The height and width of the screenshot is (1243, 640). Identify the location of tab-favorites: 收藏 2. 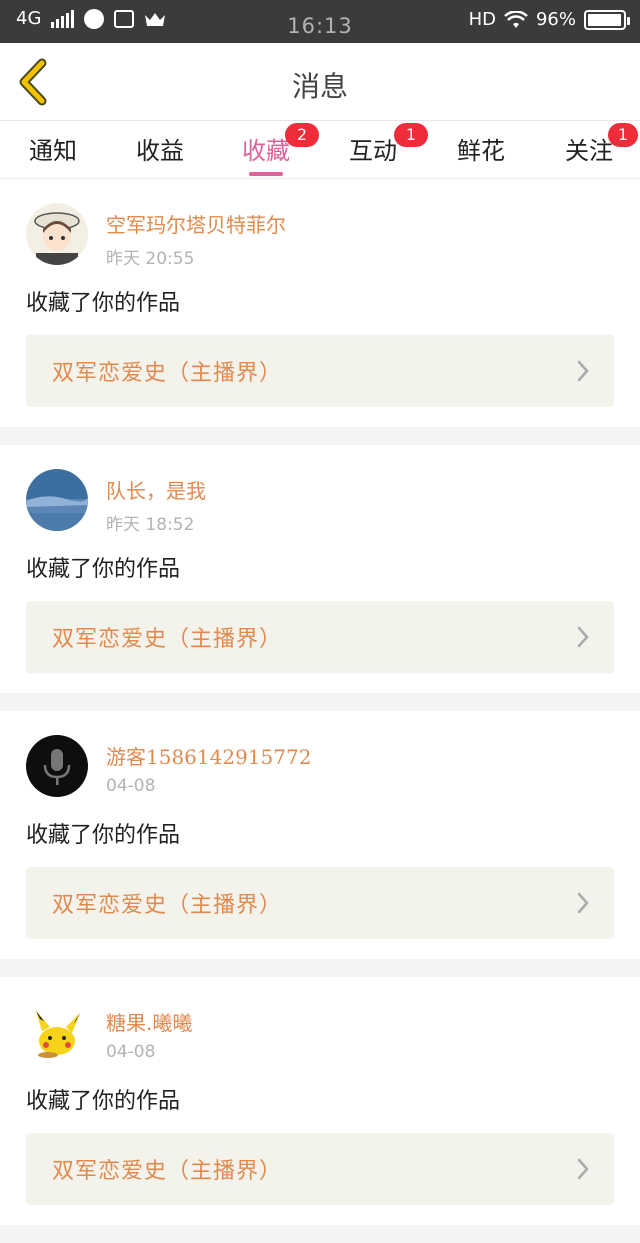
(270, 149).